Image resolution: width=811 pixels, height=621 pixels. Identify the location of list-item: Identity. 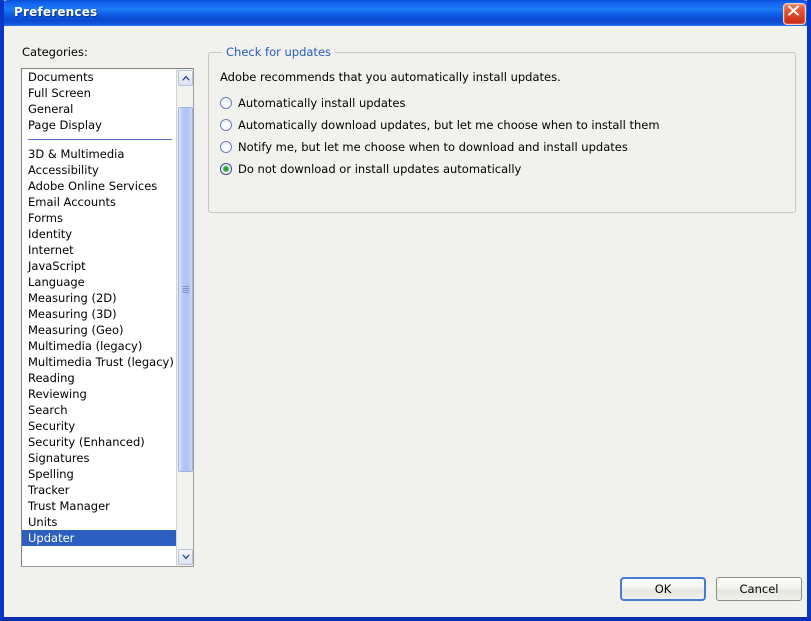
(99, 234).